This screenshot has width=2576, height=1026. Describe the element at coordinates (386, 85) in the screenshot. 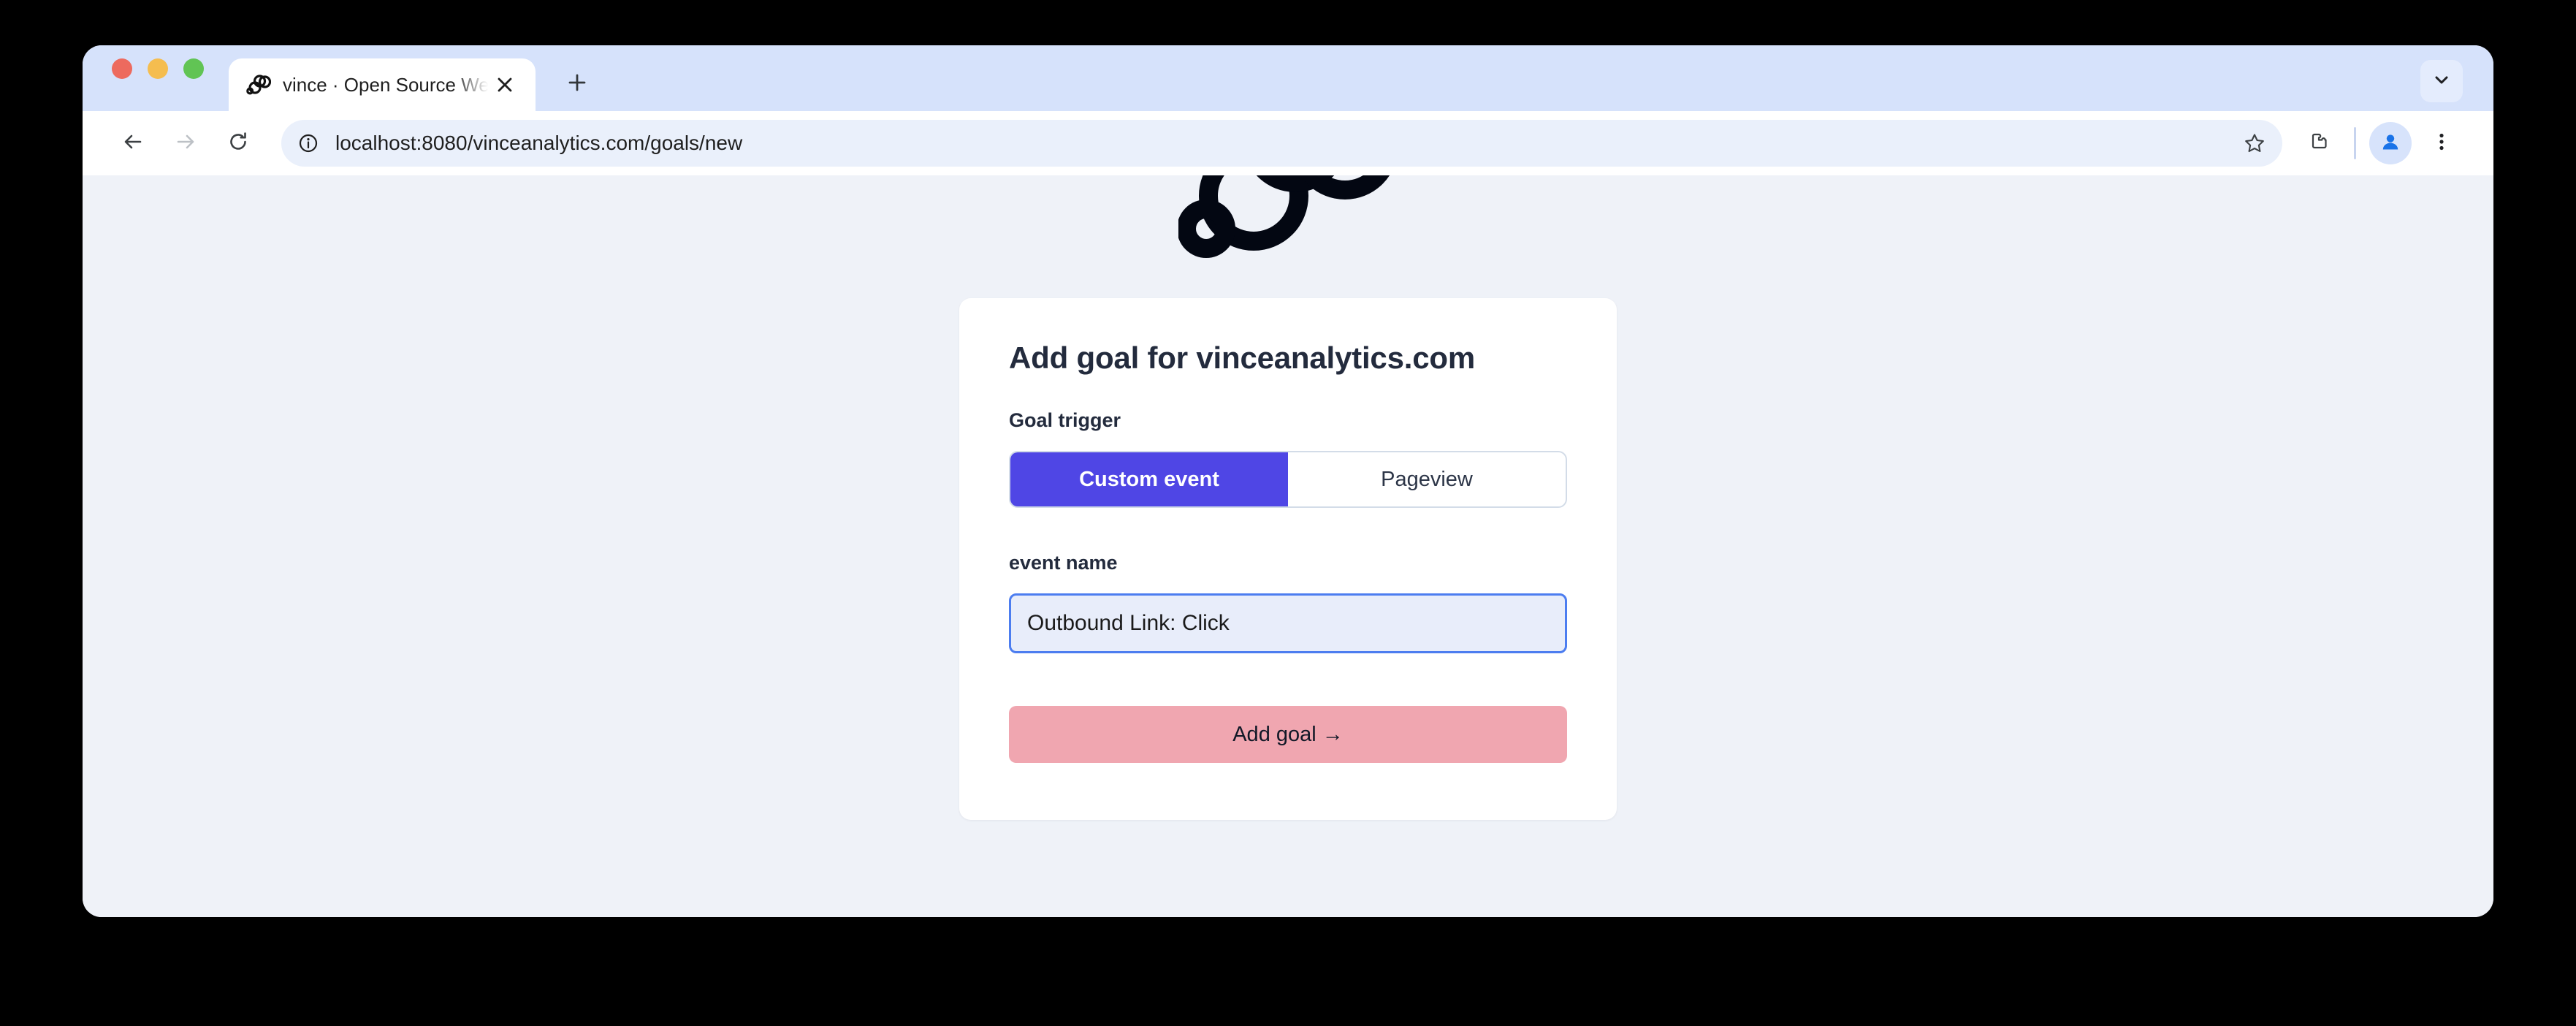

I see `tab-title: vince · Open Source Web Ana` at that location.